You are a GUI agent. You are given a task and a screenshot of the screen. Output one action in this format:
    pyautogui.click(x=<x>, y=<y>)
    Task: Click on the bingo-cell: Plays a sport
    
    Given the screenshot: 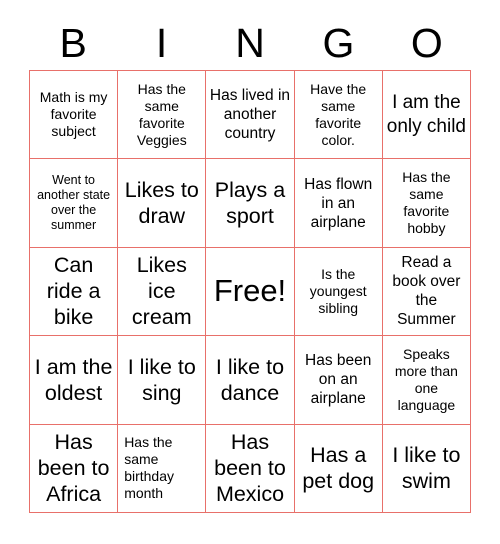 What is the action you would take?
    pyautogui.click(x=250, y=203)
    